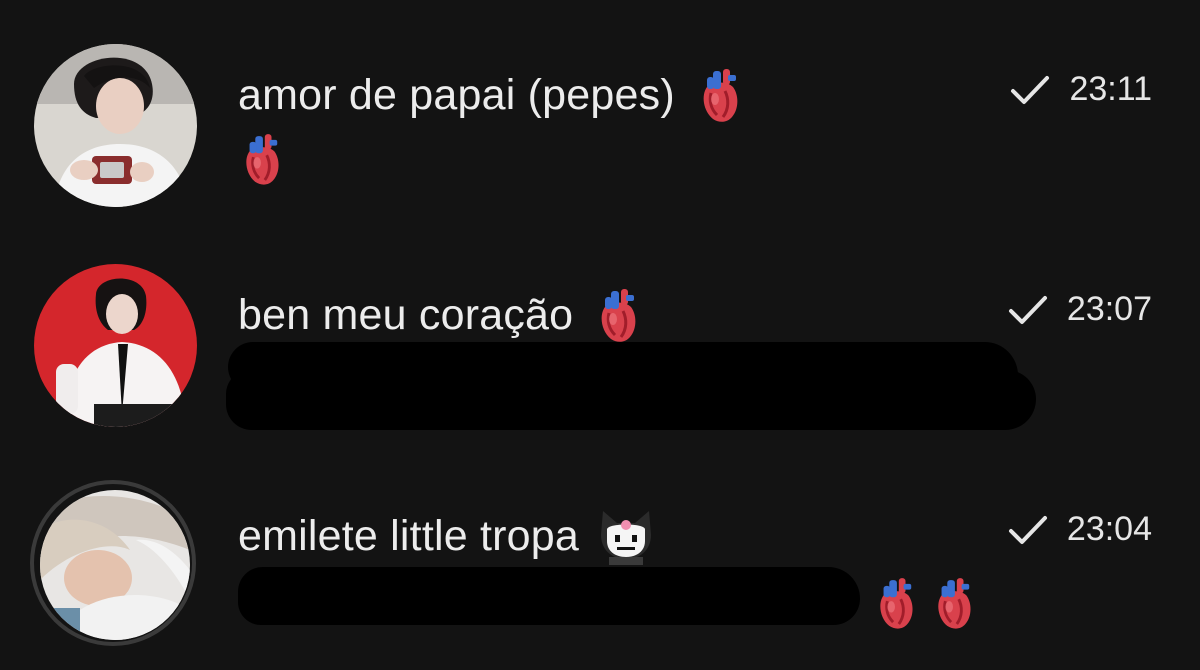 This screenshot has height=670, width=1200. Describe the element at coordinates (1109, 309) in the screenshot. I see `chat-time: 23:07` at that location.